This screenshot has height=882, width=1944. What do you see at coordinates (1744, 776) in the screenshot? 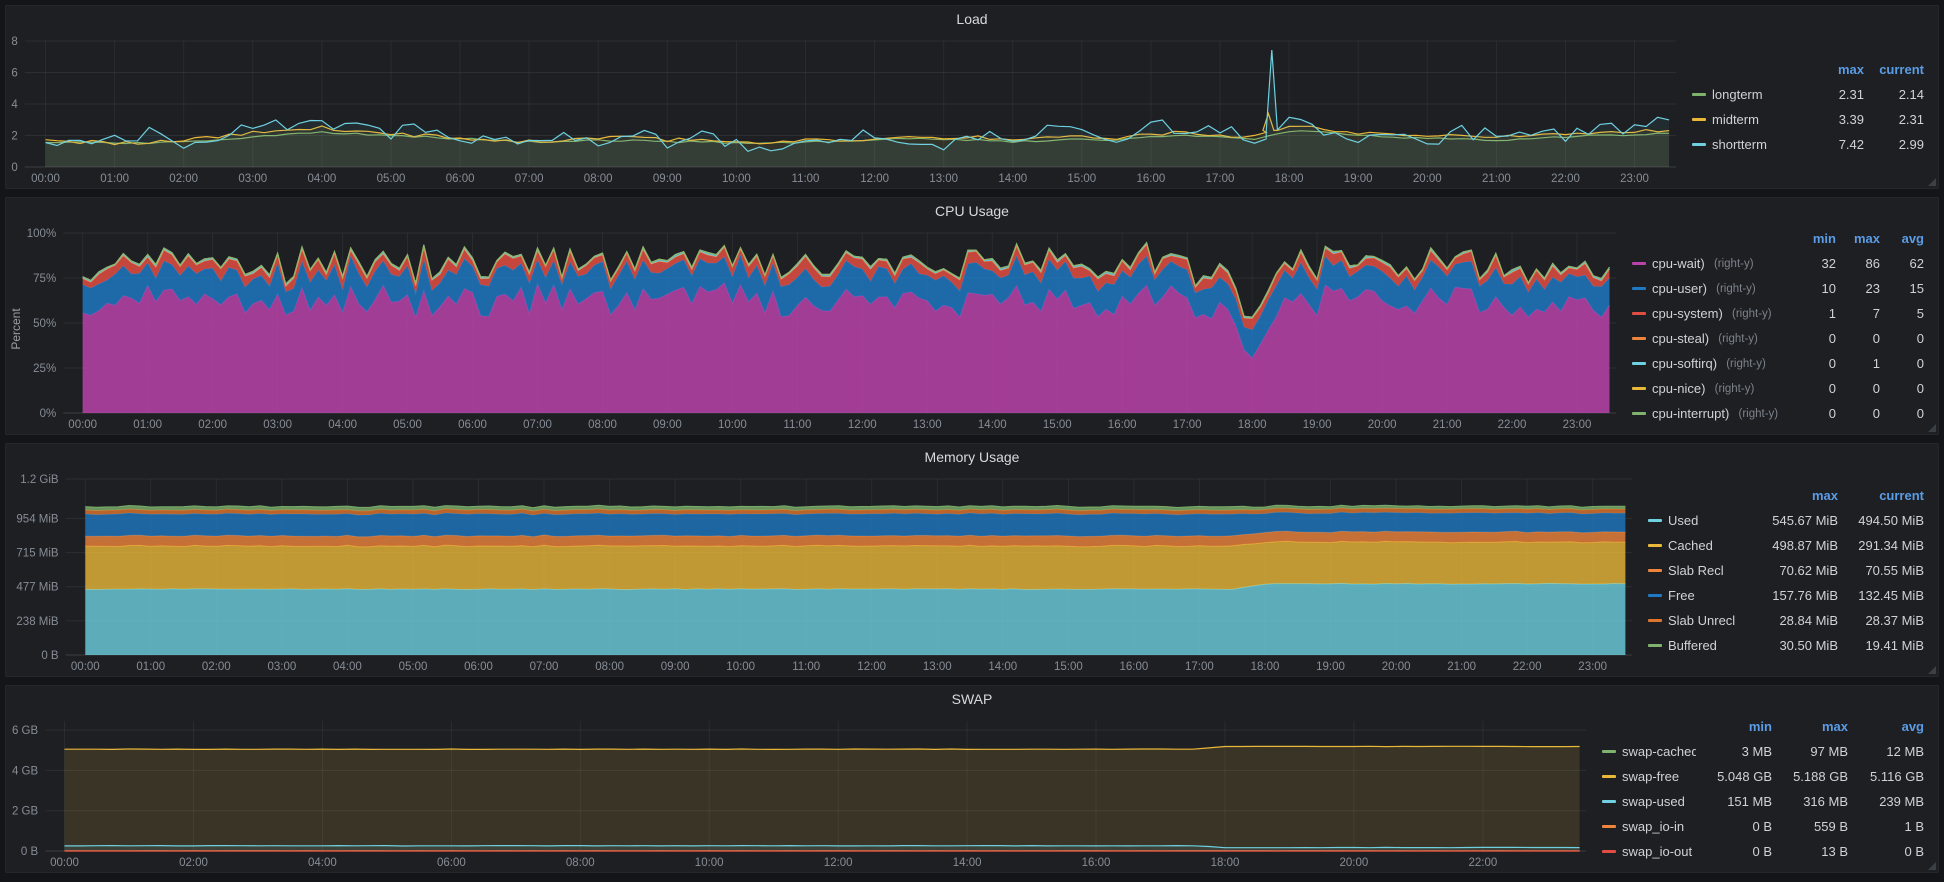
I see `legend-value: 5.048 GB` at bounding box center [1744, 776].